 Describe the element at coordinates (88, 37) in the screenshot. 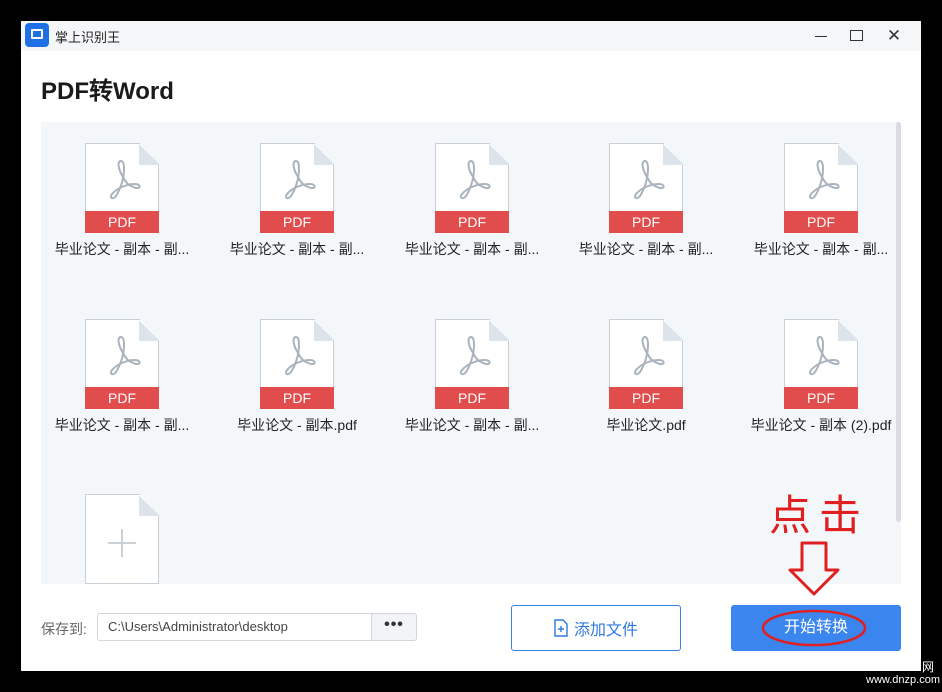

I see `app-title: 掌上识别王` at that location.